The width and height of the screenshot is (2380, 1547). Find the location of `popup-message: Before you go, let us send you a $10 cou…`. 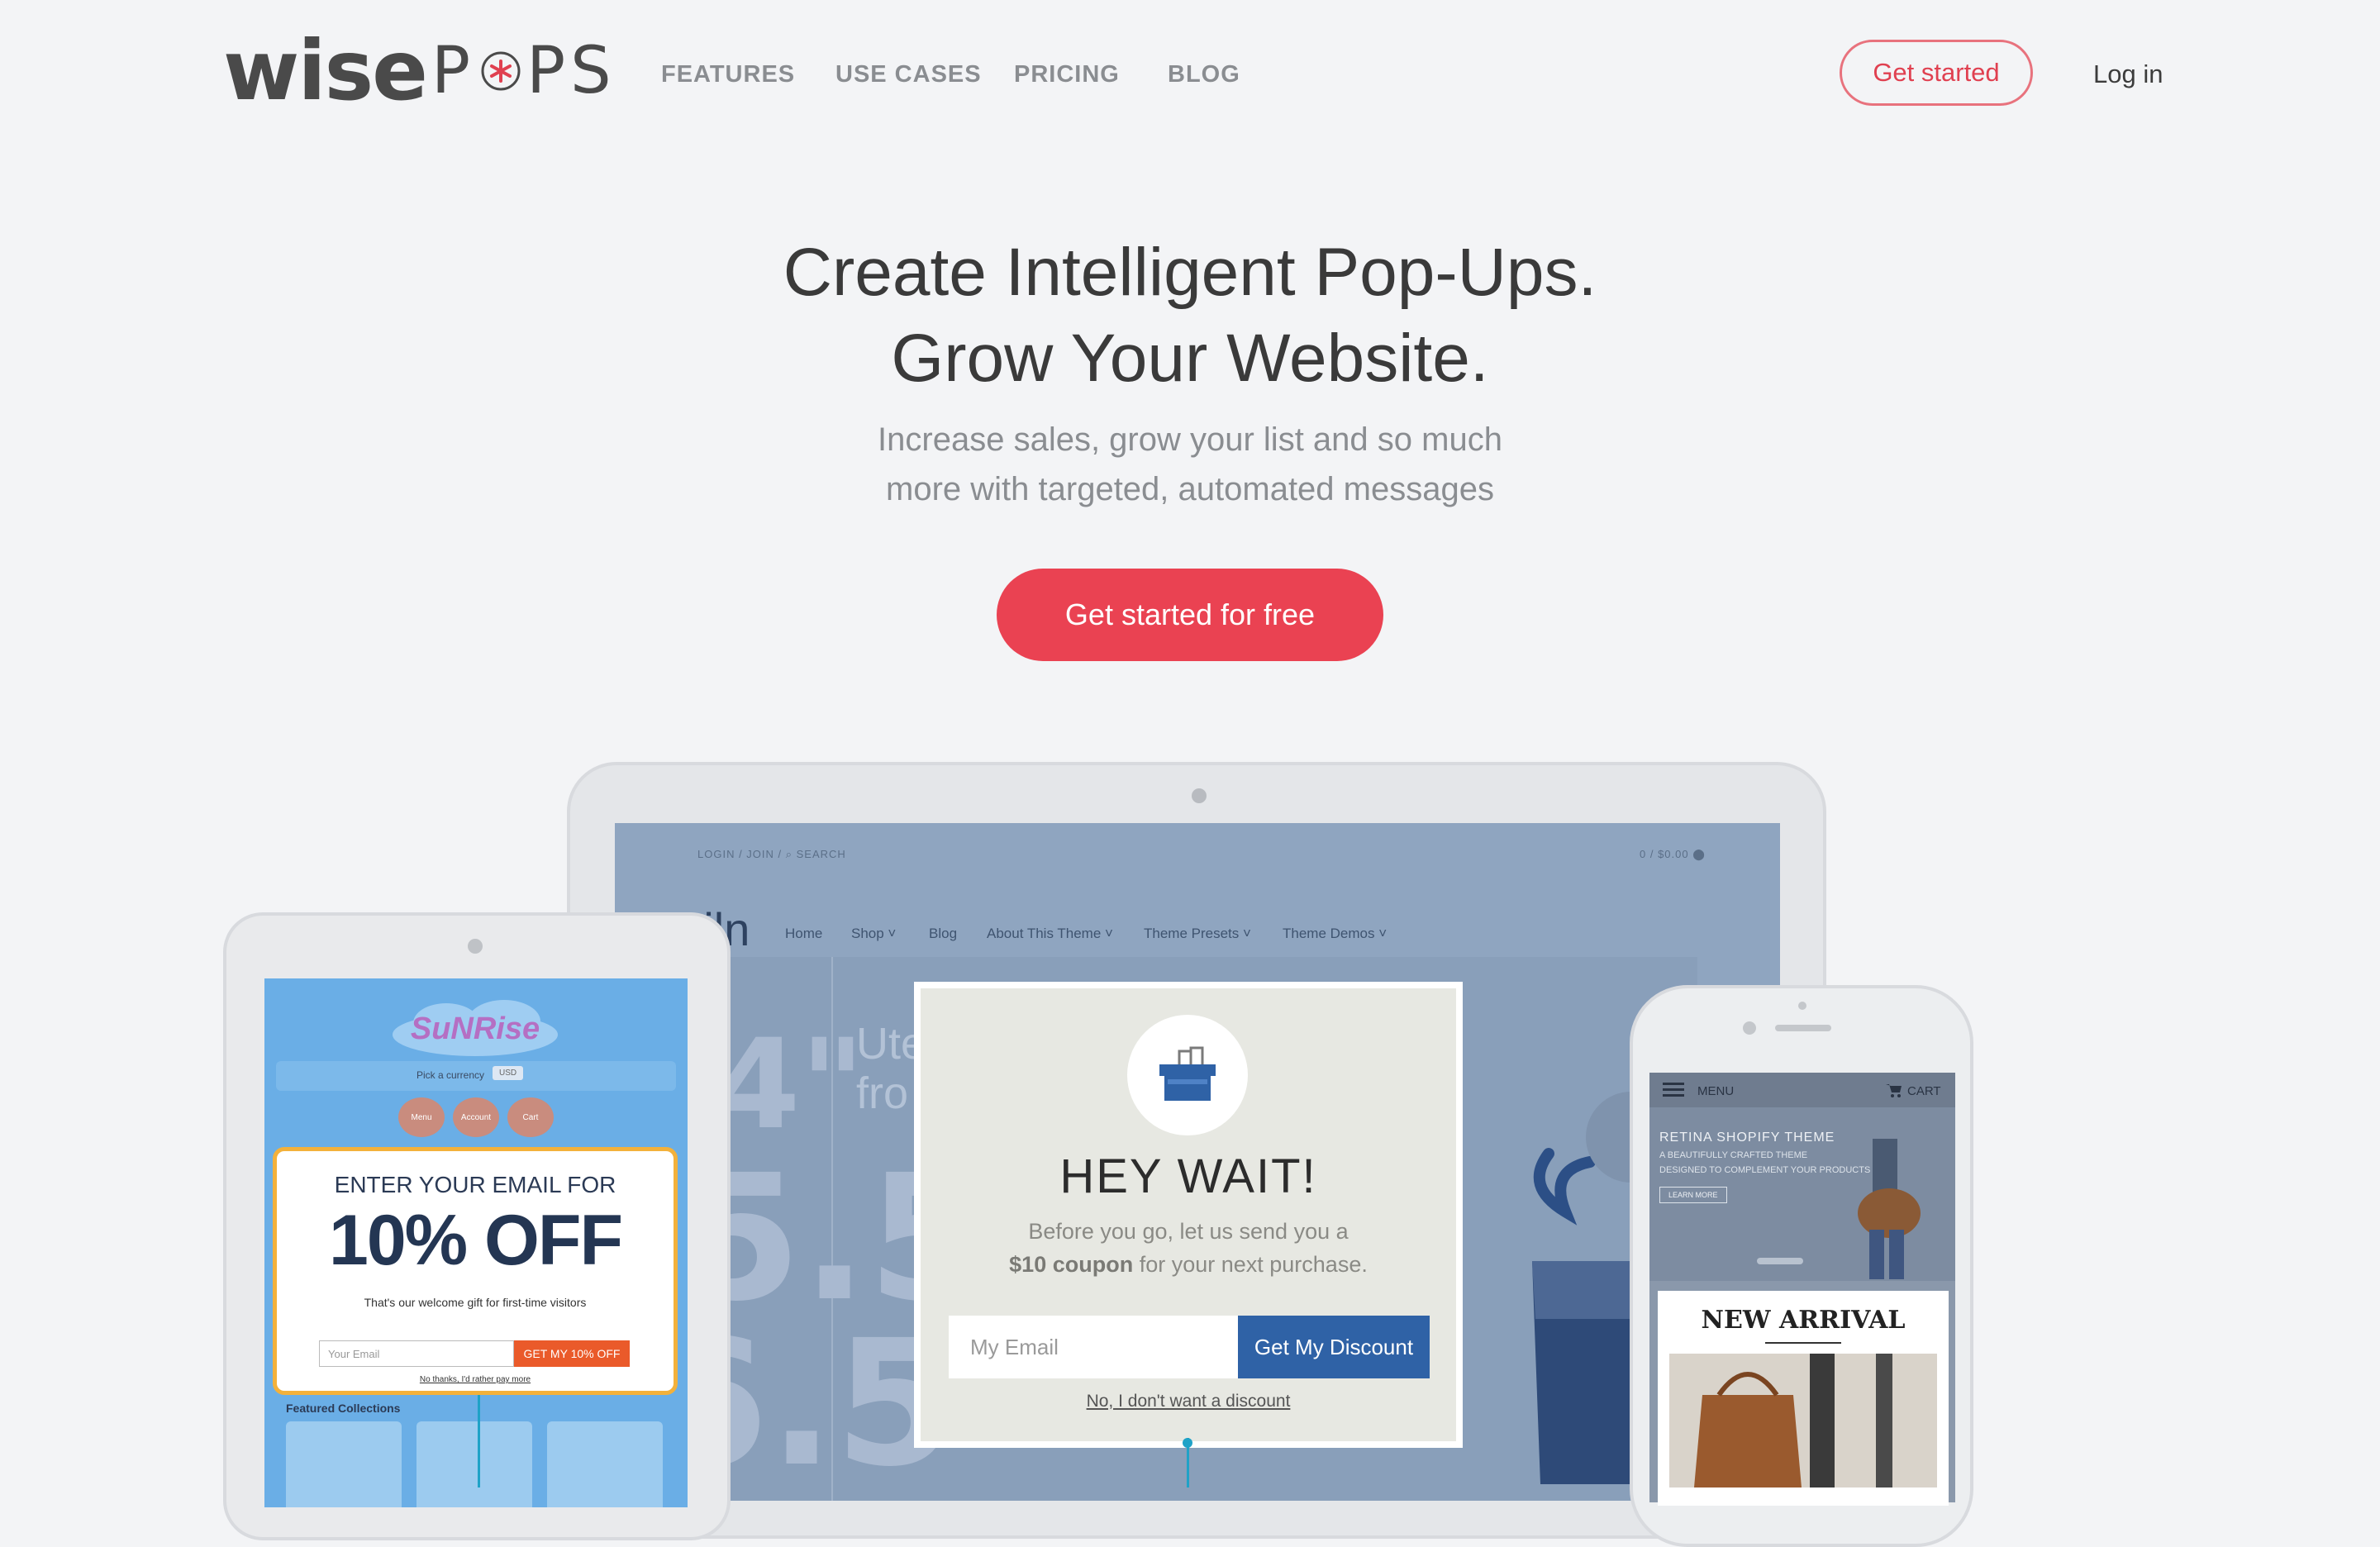

popup-message: Before you go, let us send you a $10 cou… is located at coordinates (1188, 1248).